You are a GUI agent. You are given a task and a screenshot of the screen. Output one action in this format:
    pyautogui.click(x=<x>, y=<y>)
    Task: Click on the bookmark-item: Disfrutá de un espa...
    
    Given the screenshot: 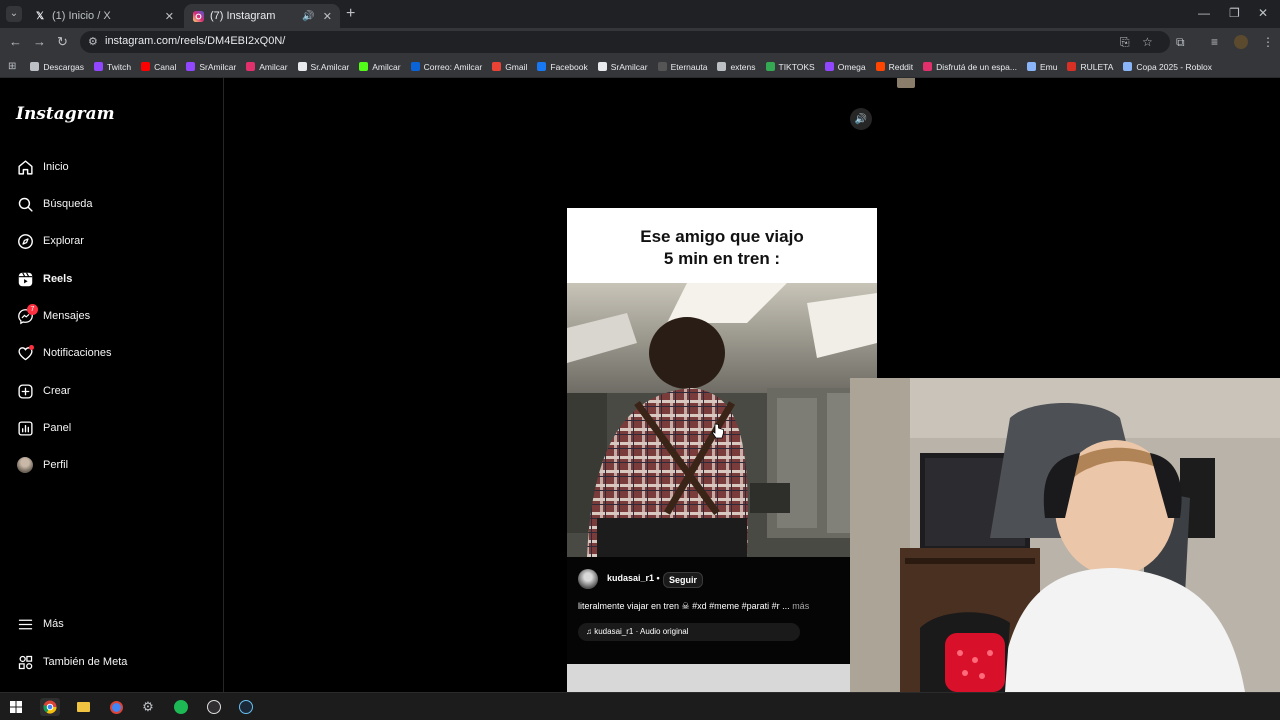 What is the action you would take?
    pyautogui.click(x=970, y=67)
    